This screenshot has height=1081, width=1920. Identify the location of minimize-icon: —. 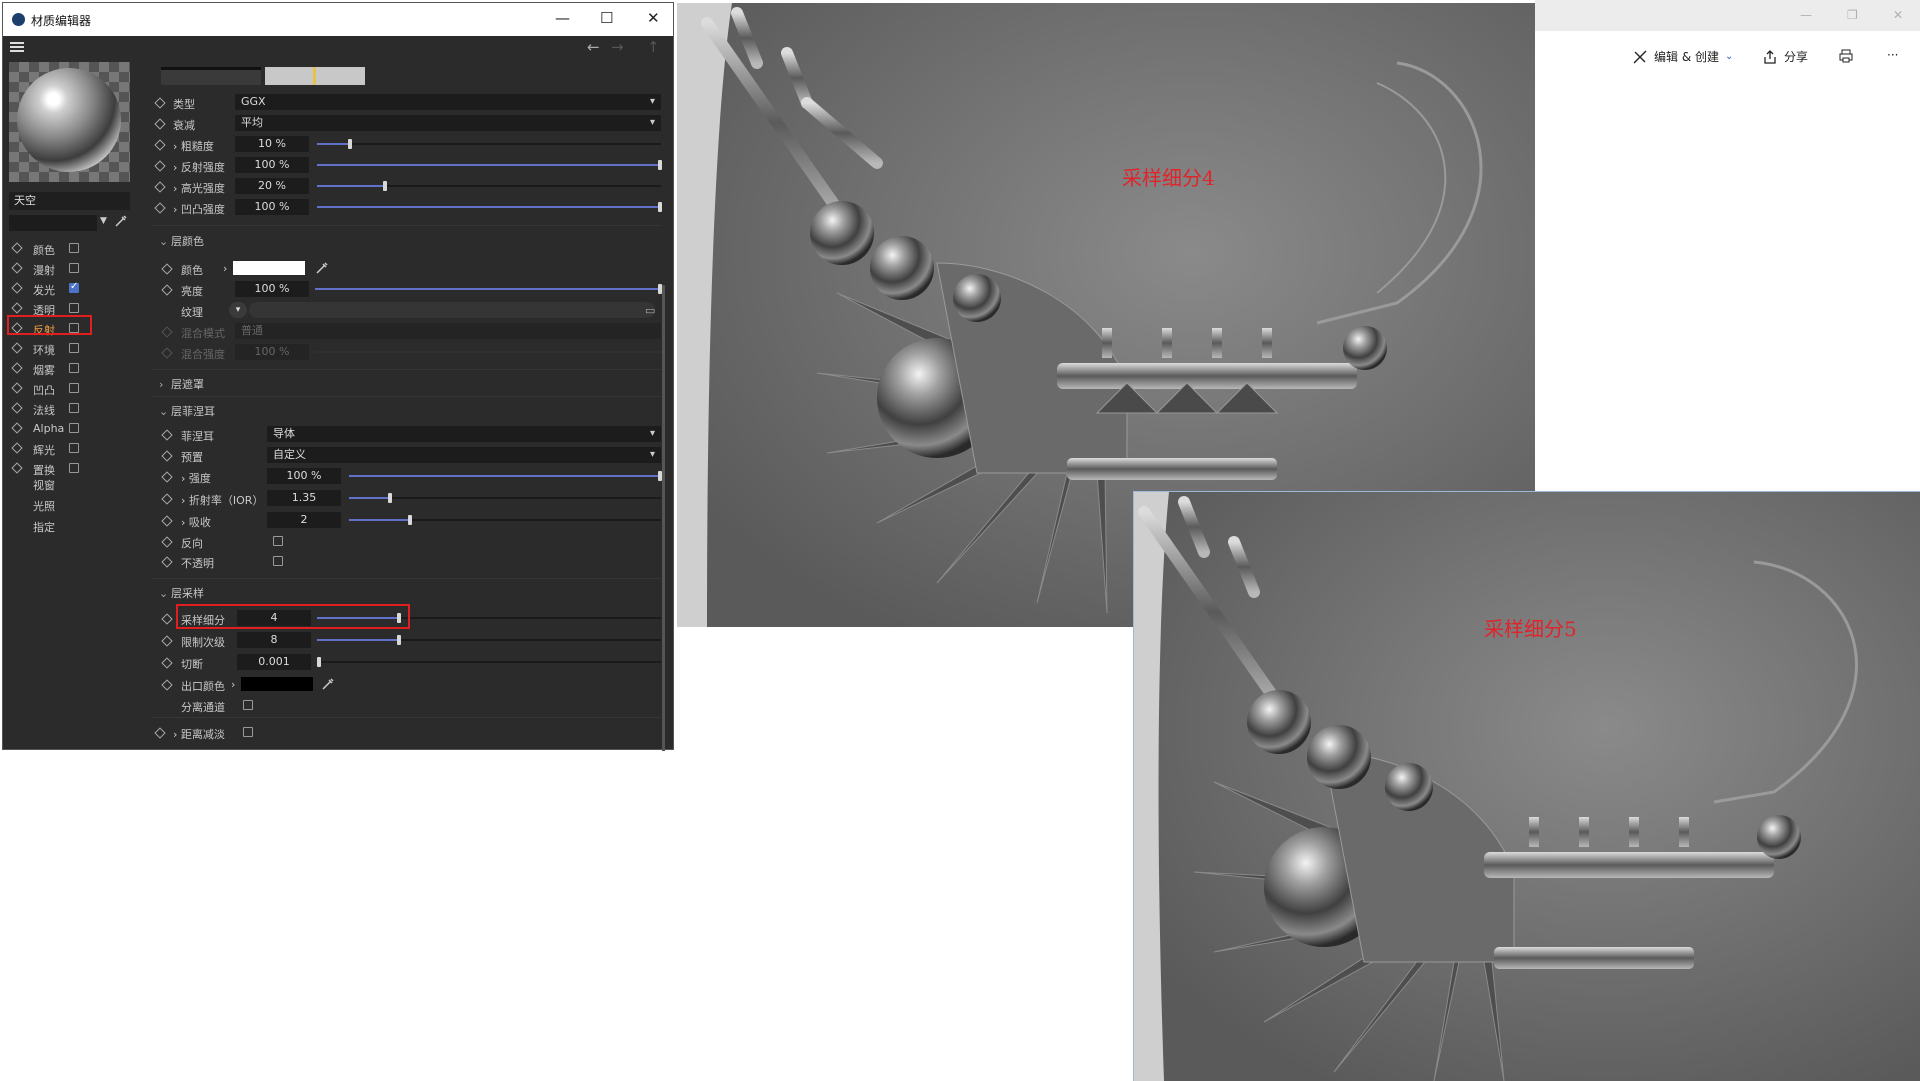
(1806, 15).